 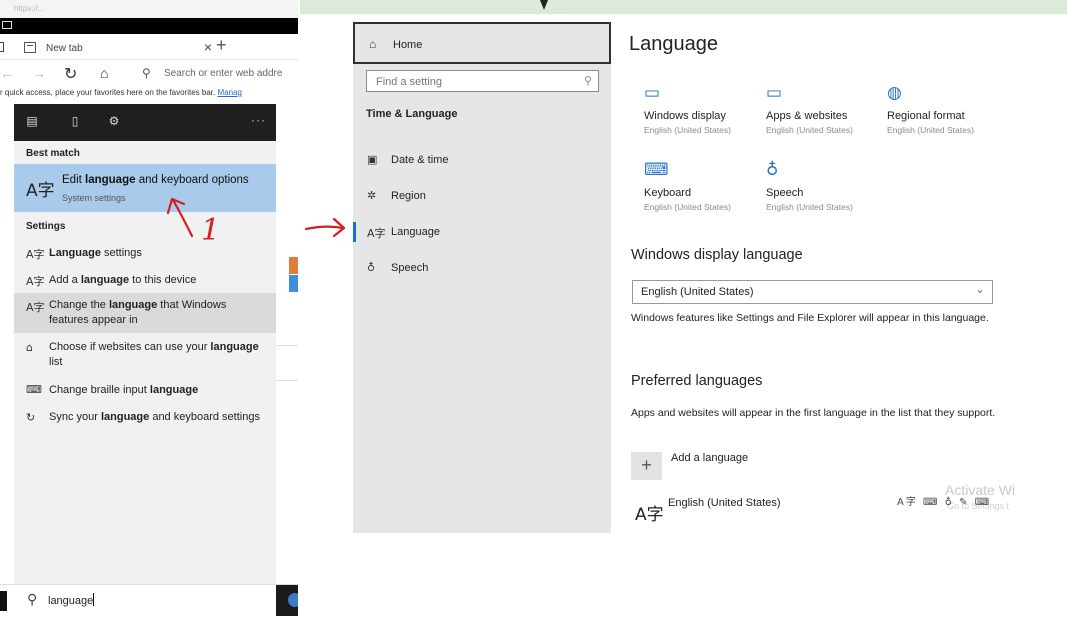 What do you see at coordinates (894, 93) in the screenshot?
I see `globe-icon: ◍` at bounding box center [894, 93].